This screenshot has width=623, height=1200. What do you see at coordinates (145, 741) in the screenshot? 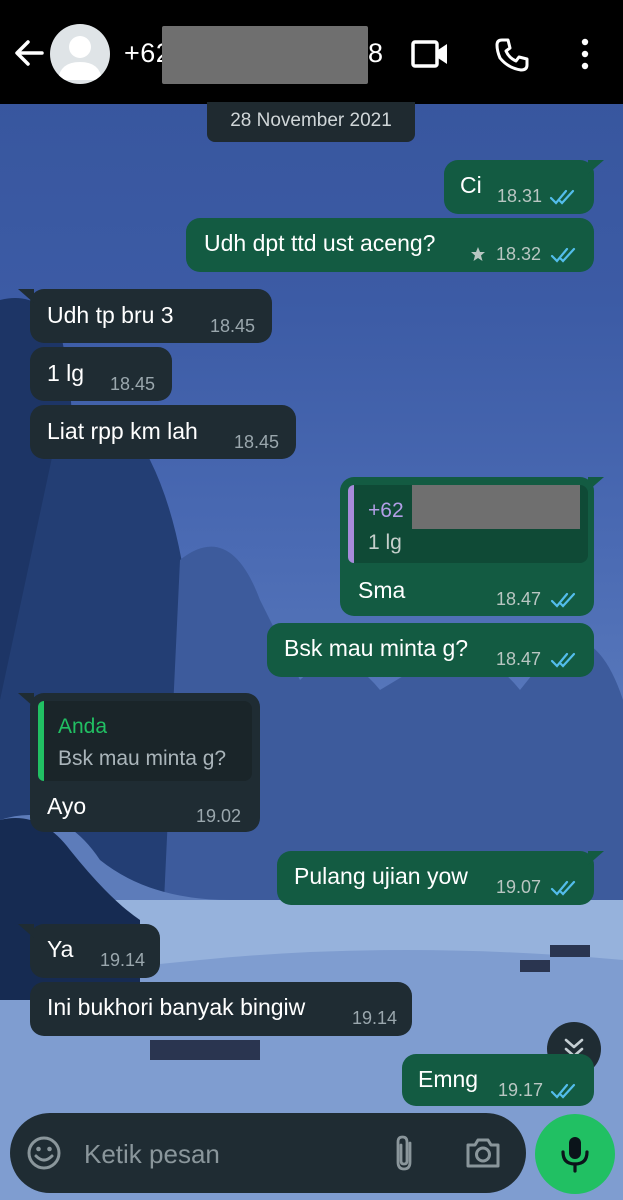
I see `quoted-message: Anda Bsk mau minta g?` at bounding box center [145, 741].